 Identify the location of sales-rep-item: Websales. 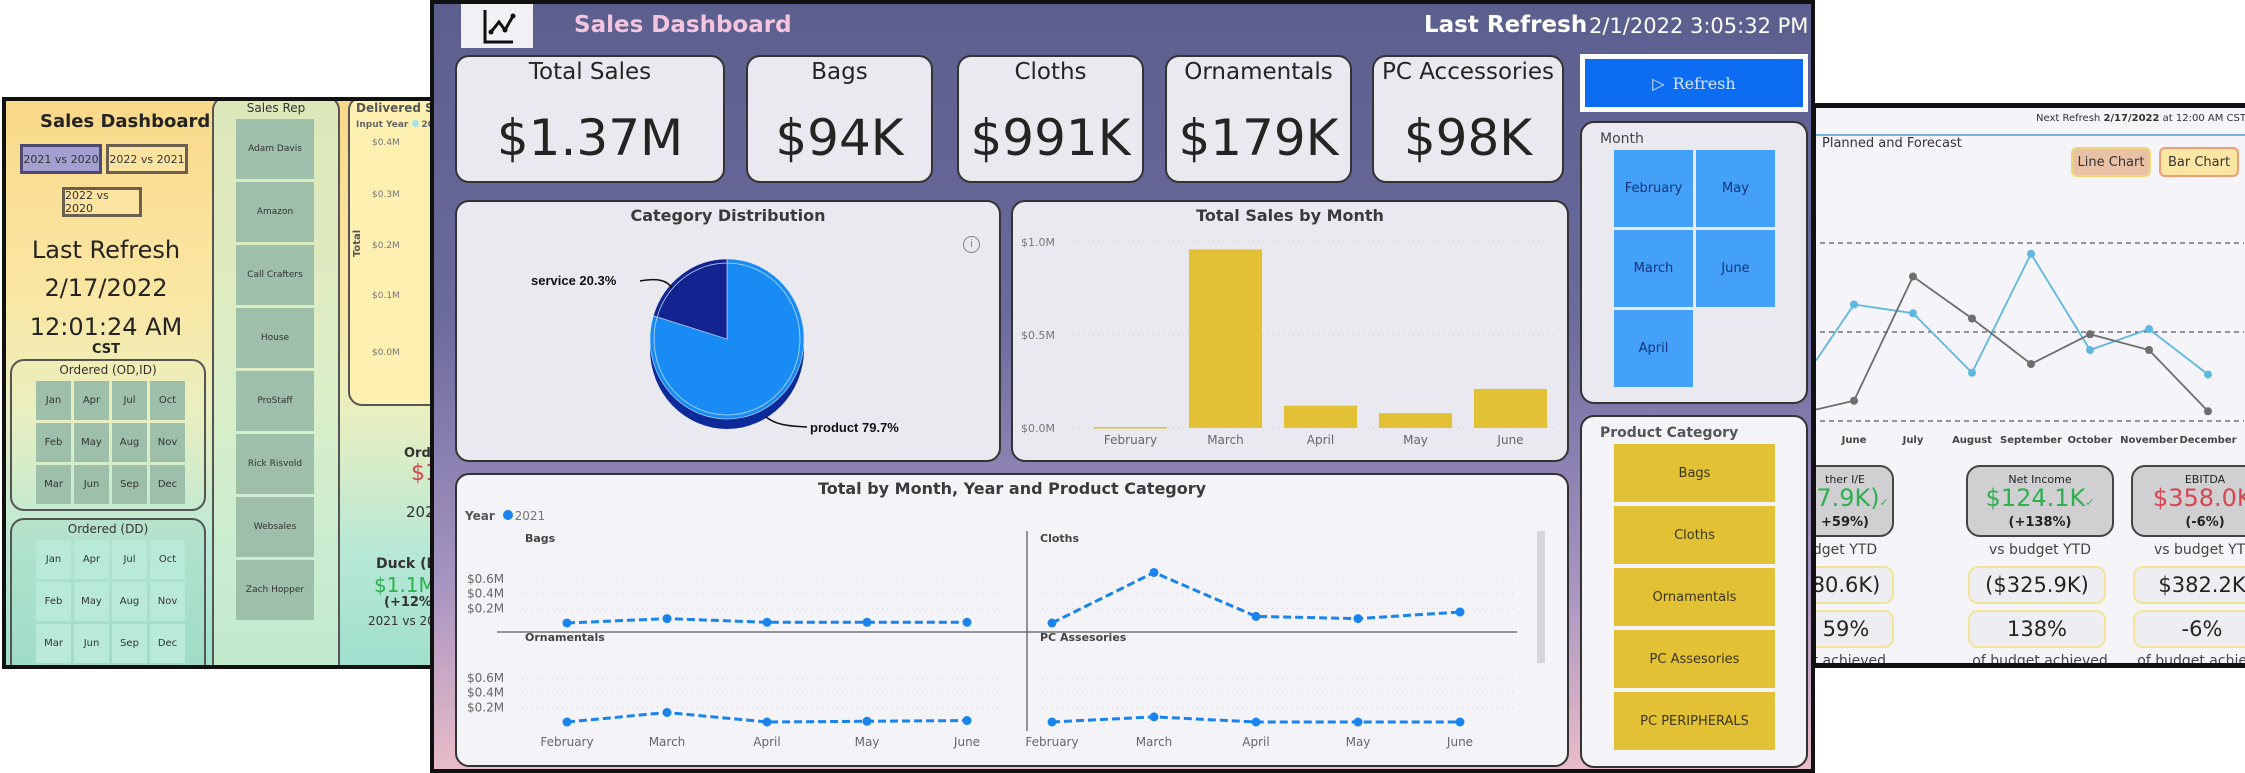
(275, 527).